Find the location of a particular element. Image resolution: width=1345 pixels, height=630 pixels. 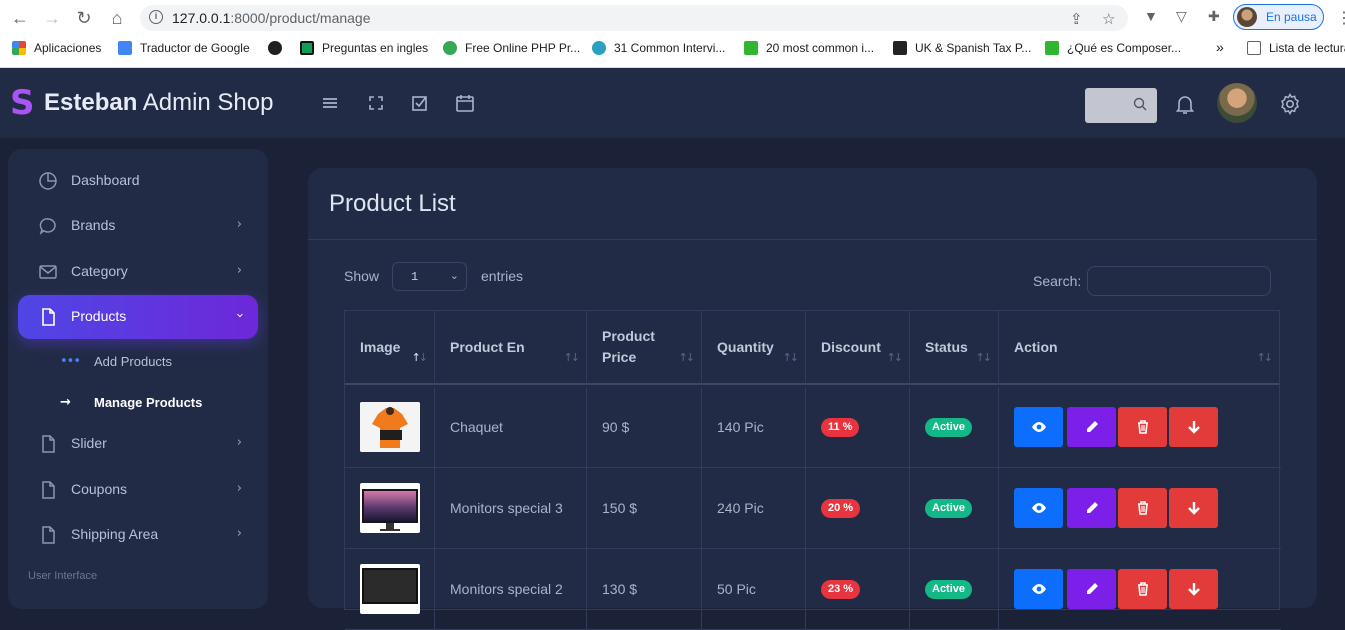

site-info-icon: i is located at coordinates (156, 17).